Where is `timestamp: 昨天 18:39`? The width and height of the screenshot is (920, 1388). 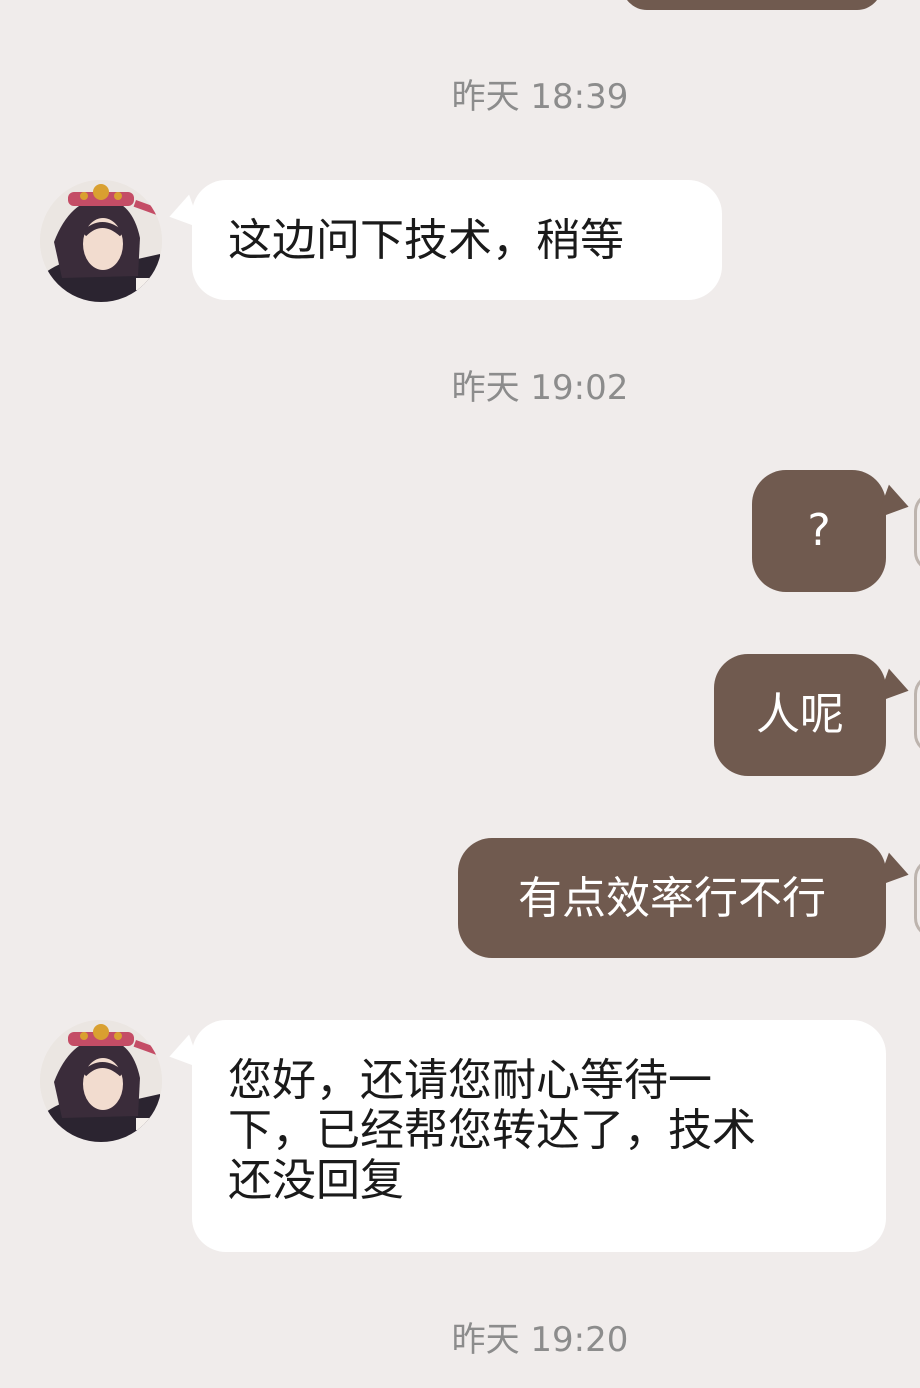
timestamp: 昨天 18:39 is located at coordinates (540, 97).